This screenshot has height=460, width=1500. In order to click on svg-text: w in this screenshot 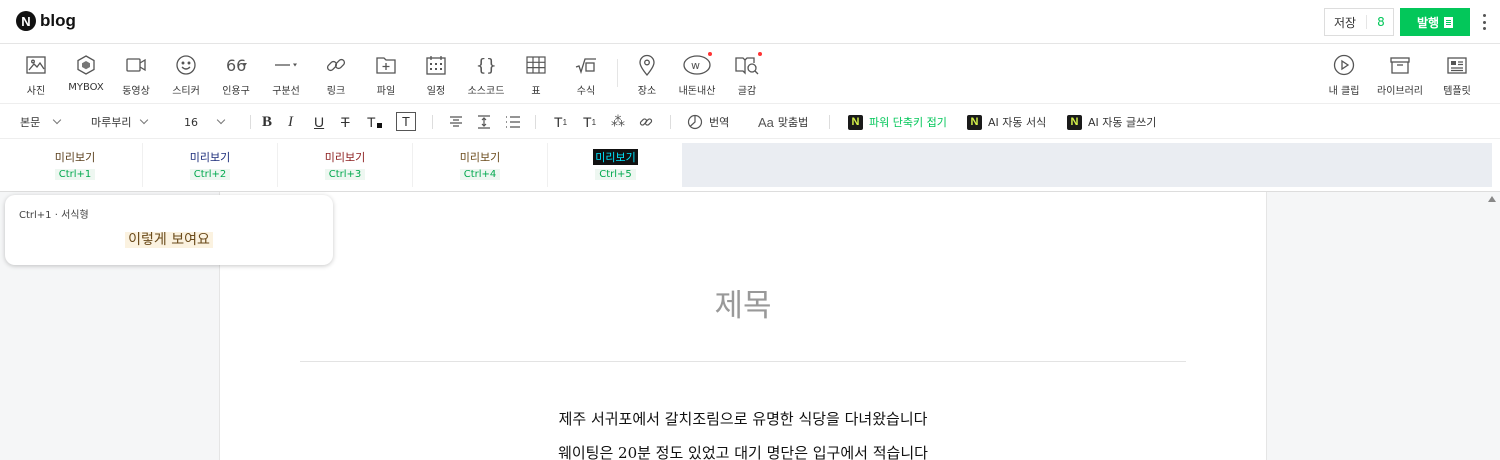, I will do `click(695, 65)`.